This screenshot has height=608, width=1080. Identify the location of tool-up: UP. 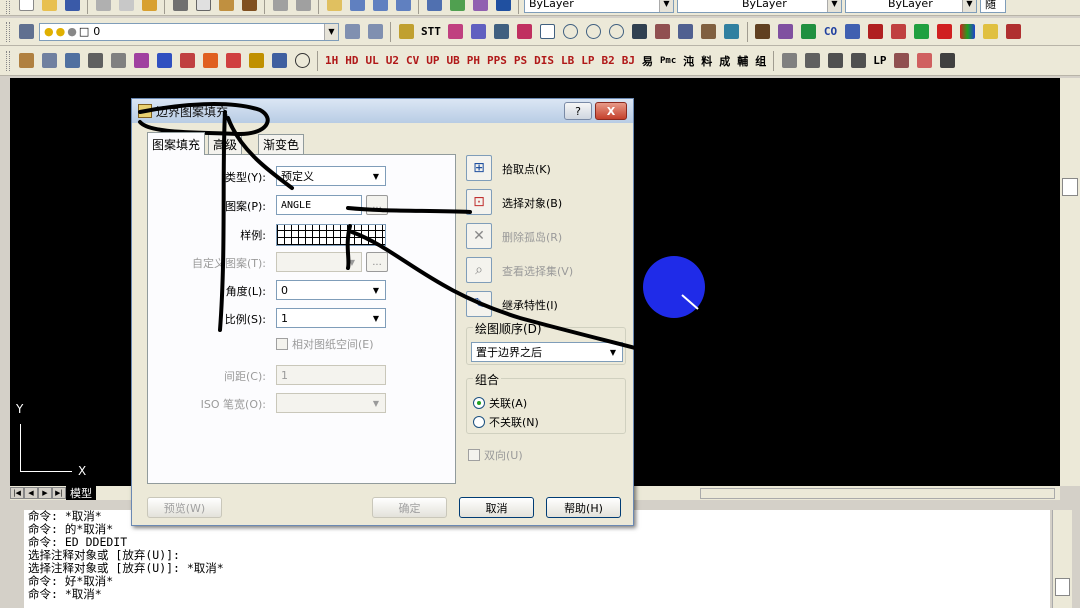
(432, 60).